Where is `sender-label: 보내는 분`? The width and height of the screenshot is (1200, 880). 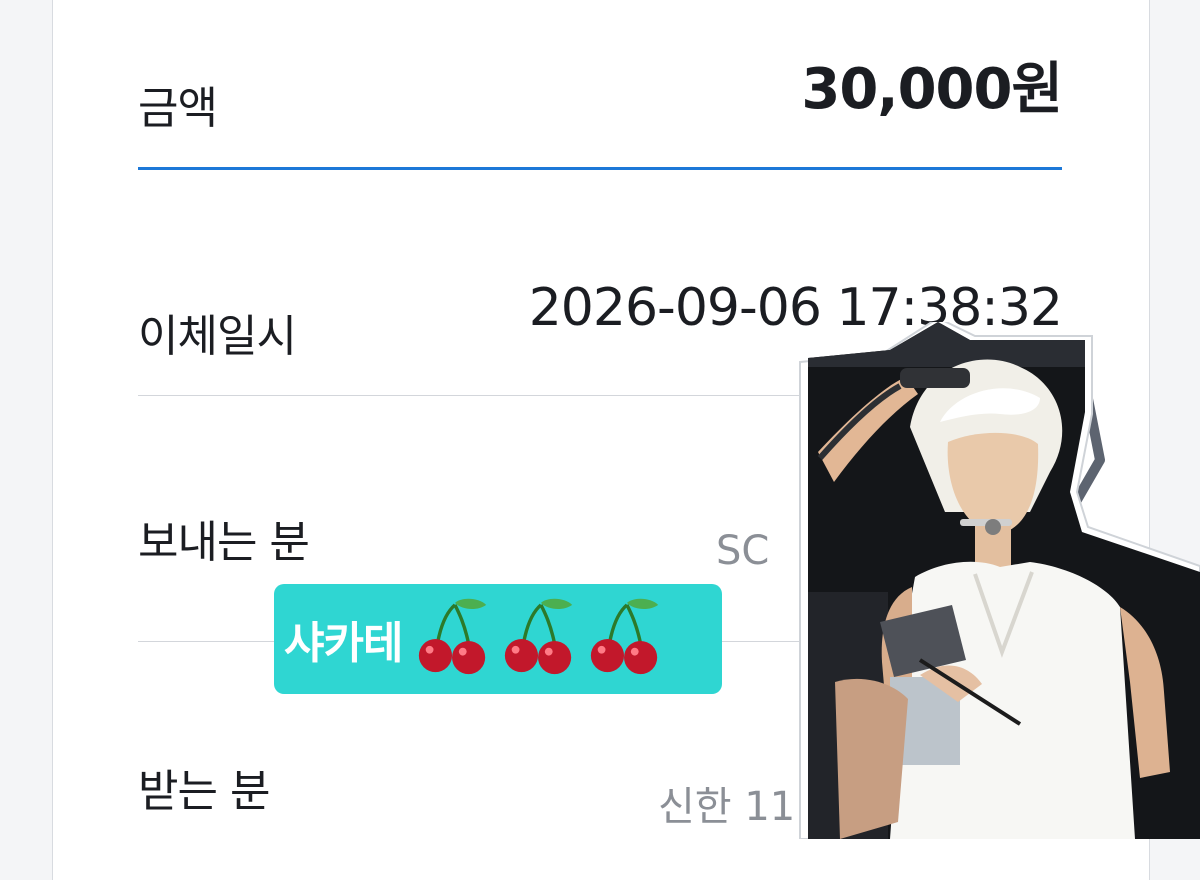 sender-label: 보내는 분 is located at coordinates (224, 542).